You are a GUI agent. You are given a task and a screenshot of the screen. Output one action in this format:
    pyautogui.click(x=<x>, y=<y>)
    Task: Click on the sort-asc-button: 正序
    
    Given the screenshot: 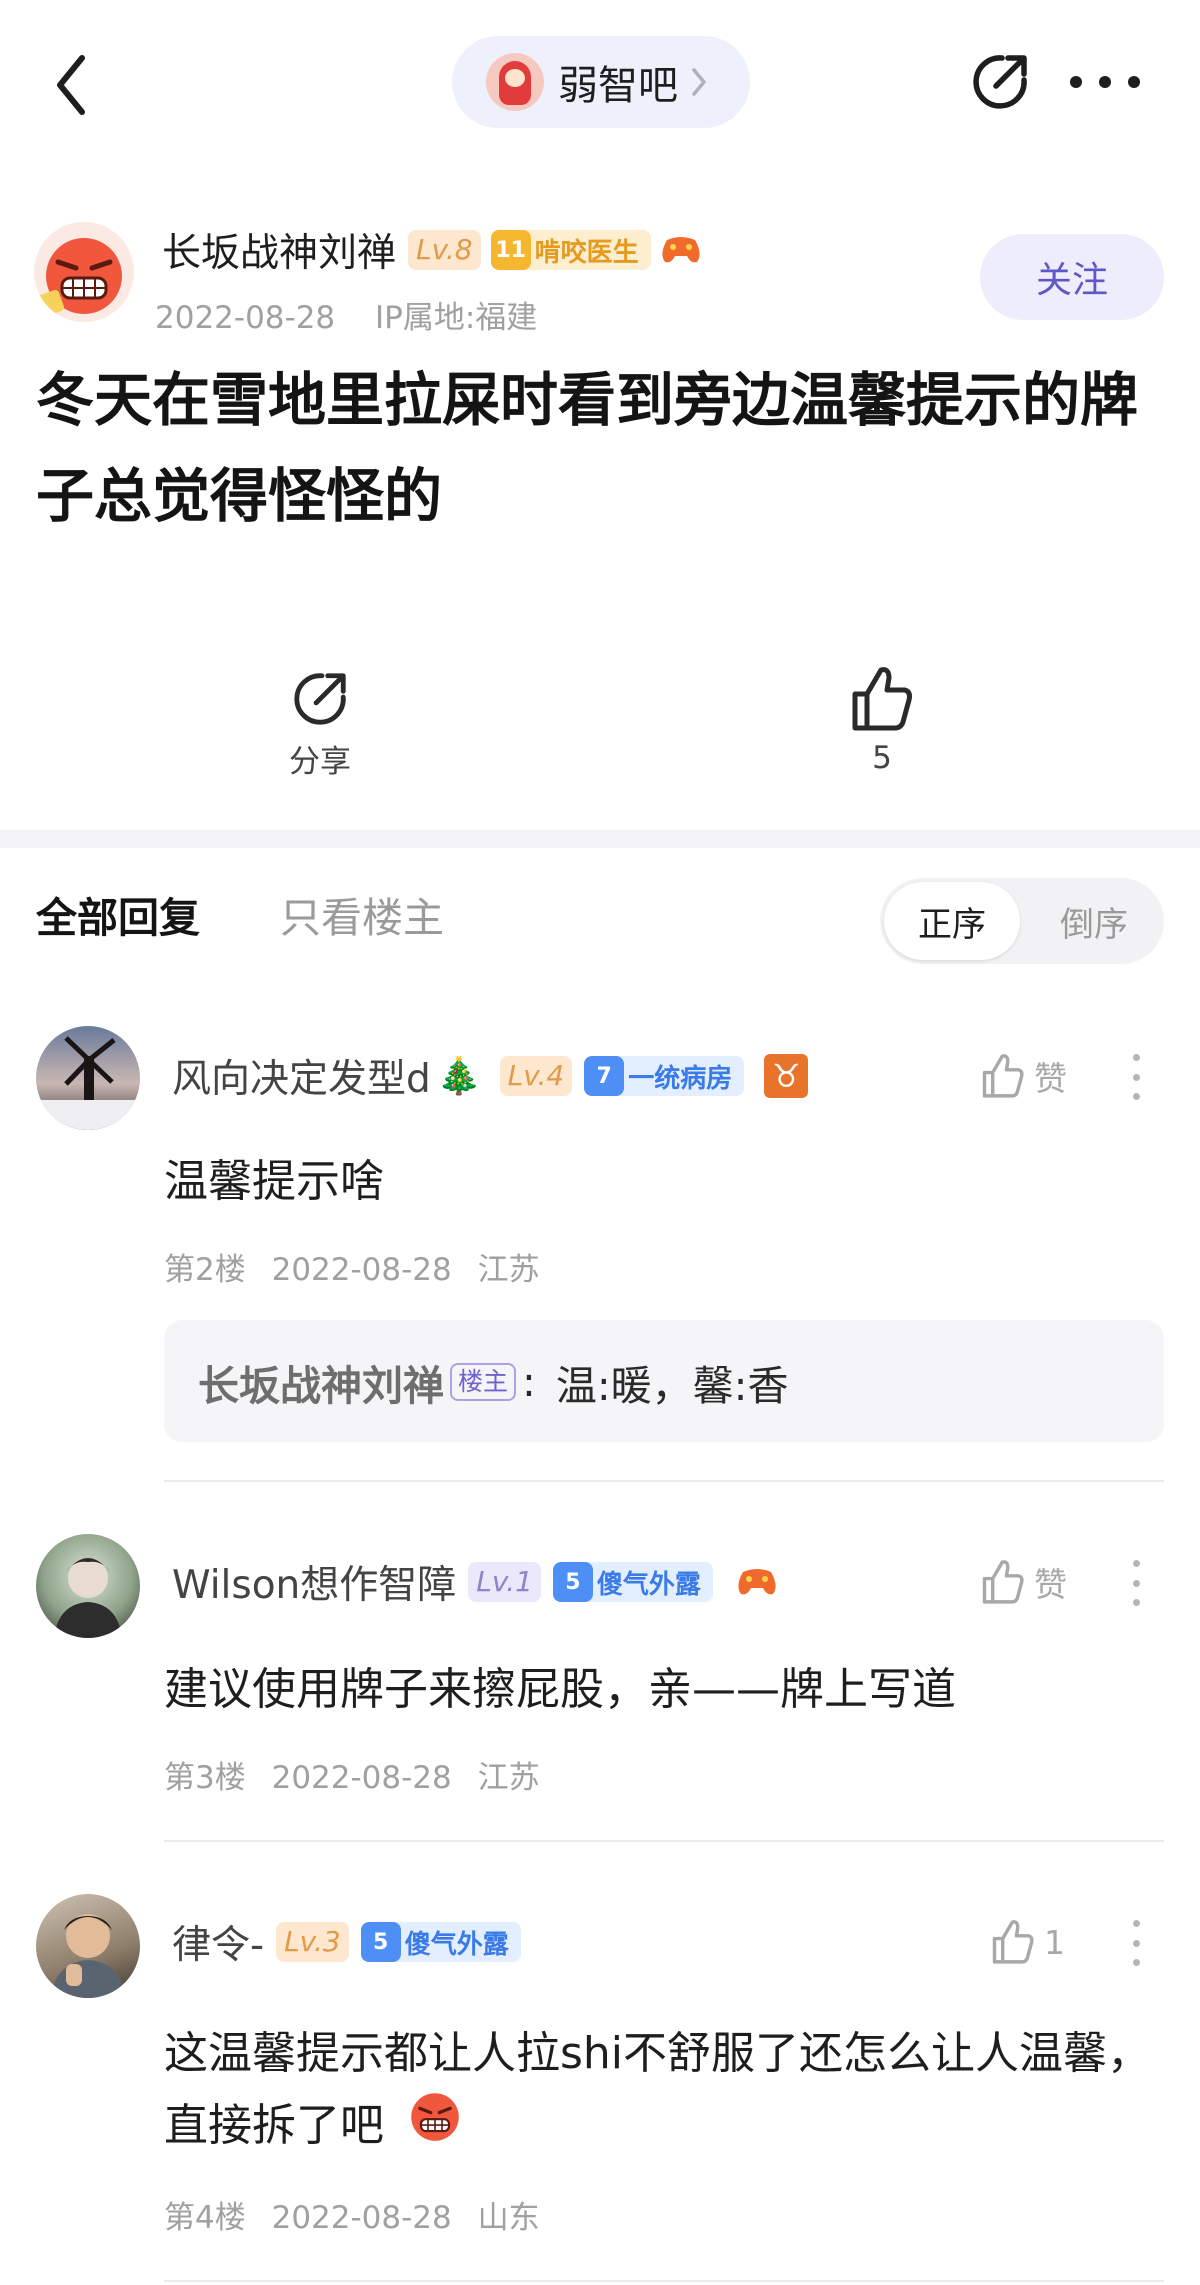 What is the action you would take?
    pyautogui.click(x=952, y=921)
    